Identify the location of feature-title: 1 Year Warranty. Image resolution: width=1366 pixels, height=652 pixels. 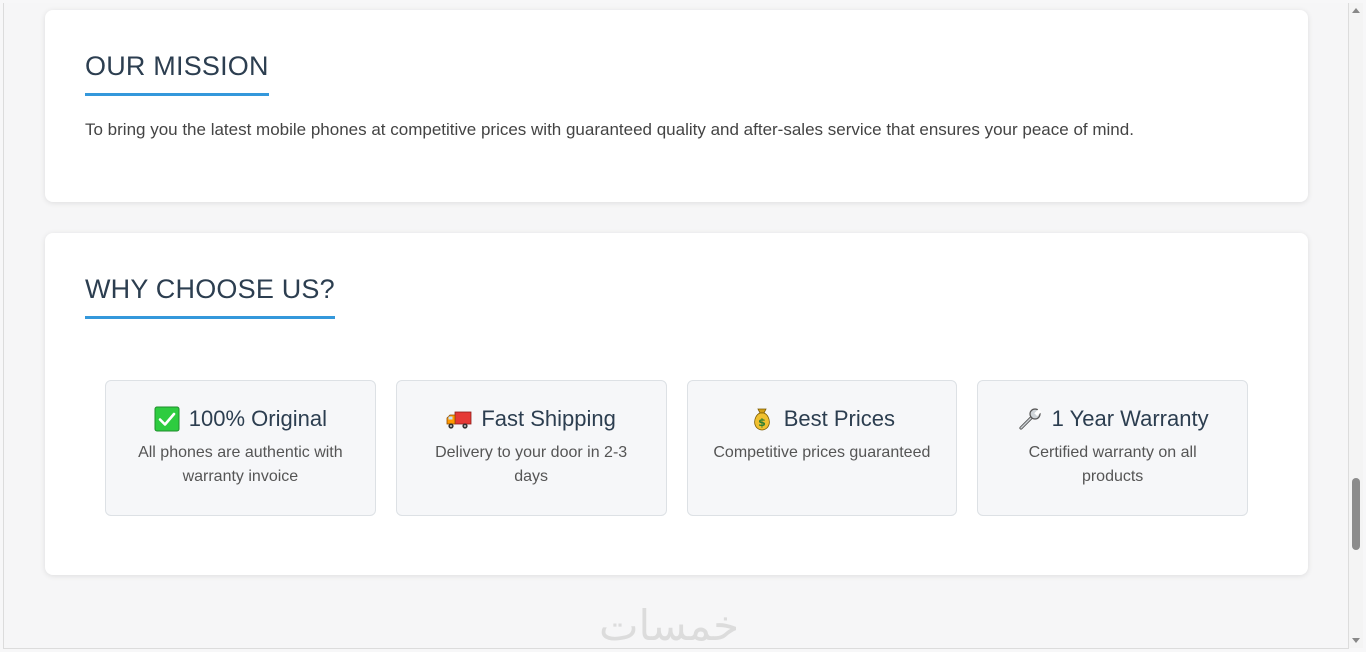
(1130, 418).